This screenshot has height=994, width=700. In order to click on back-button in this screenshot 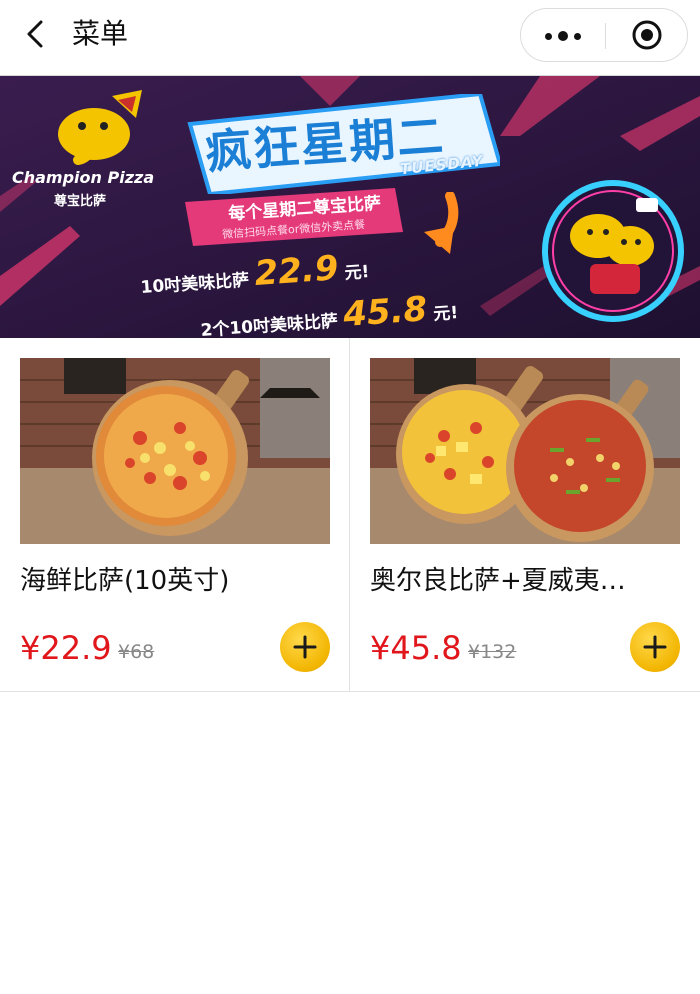, I will do `click(36, 34)`.